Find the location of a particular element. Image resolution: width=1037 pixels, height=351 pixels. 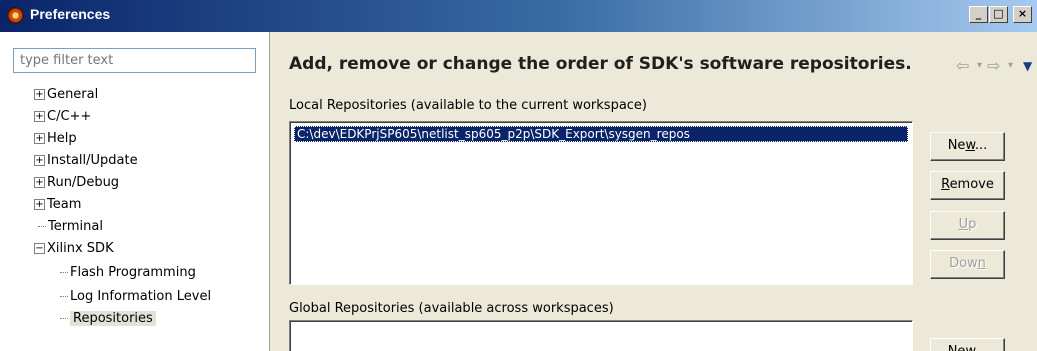

app-icon is located at coordinates (15, 15).